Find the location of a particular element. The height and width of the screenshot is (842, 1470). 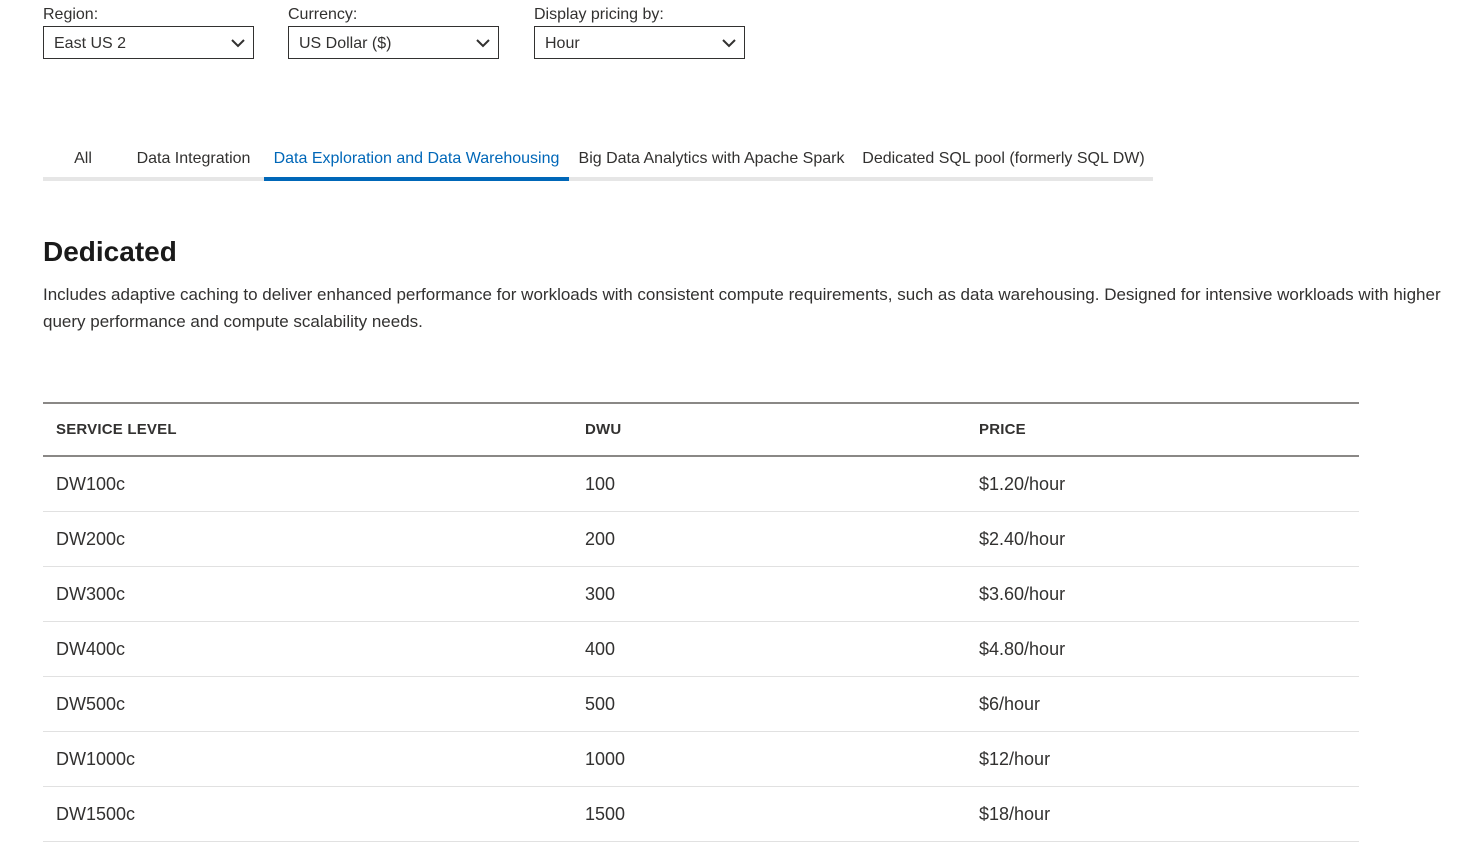

cell-dwu: 200 is located at coordinates (600, 539).